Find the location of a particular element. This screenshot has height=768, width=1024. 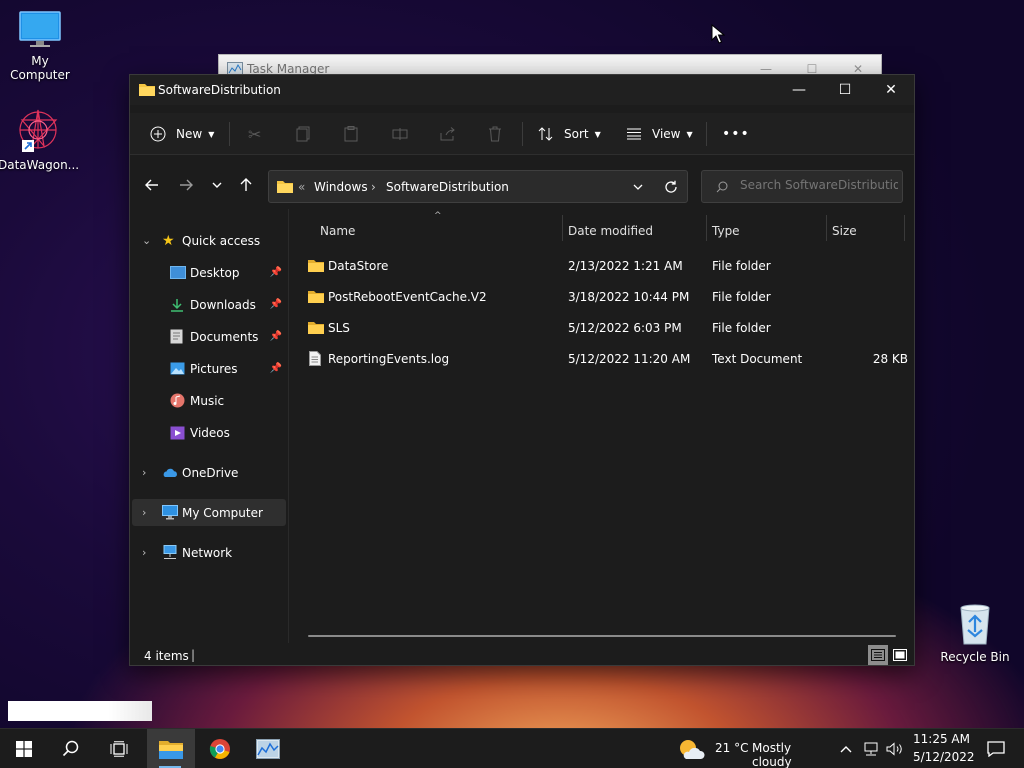

documents-icon is located at coordinates (176, 336).